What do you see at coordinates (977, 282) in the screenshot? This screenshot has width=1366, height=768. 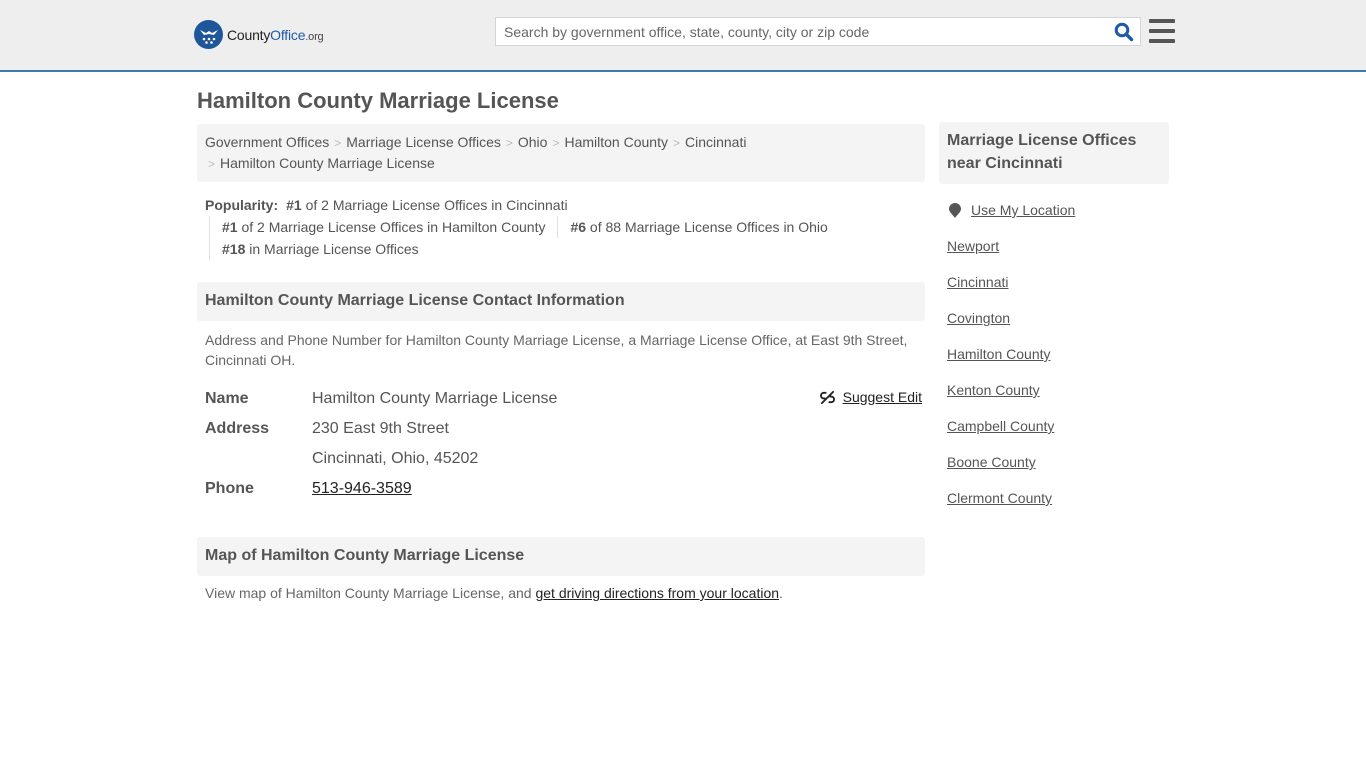 I see `nearby-link-cincinnati: Cincinnati` at bounding box center [977, 282].